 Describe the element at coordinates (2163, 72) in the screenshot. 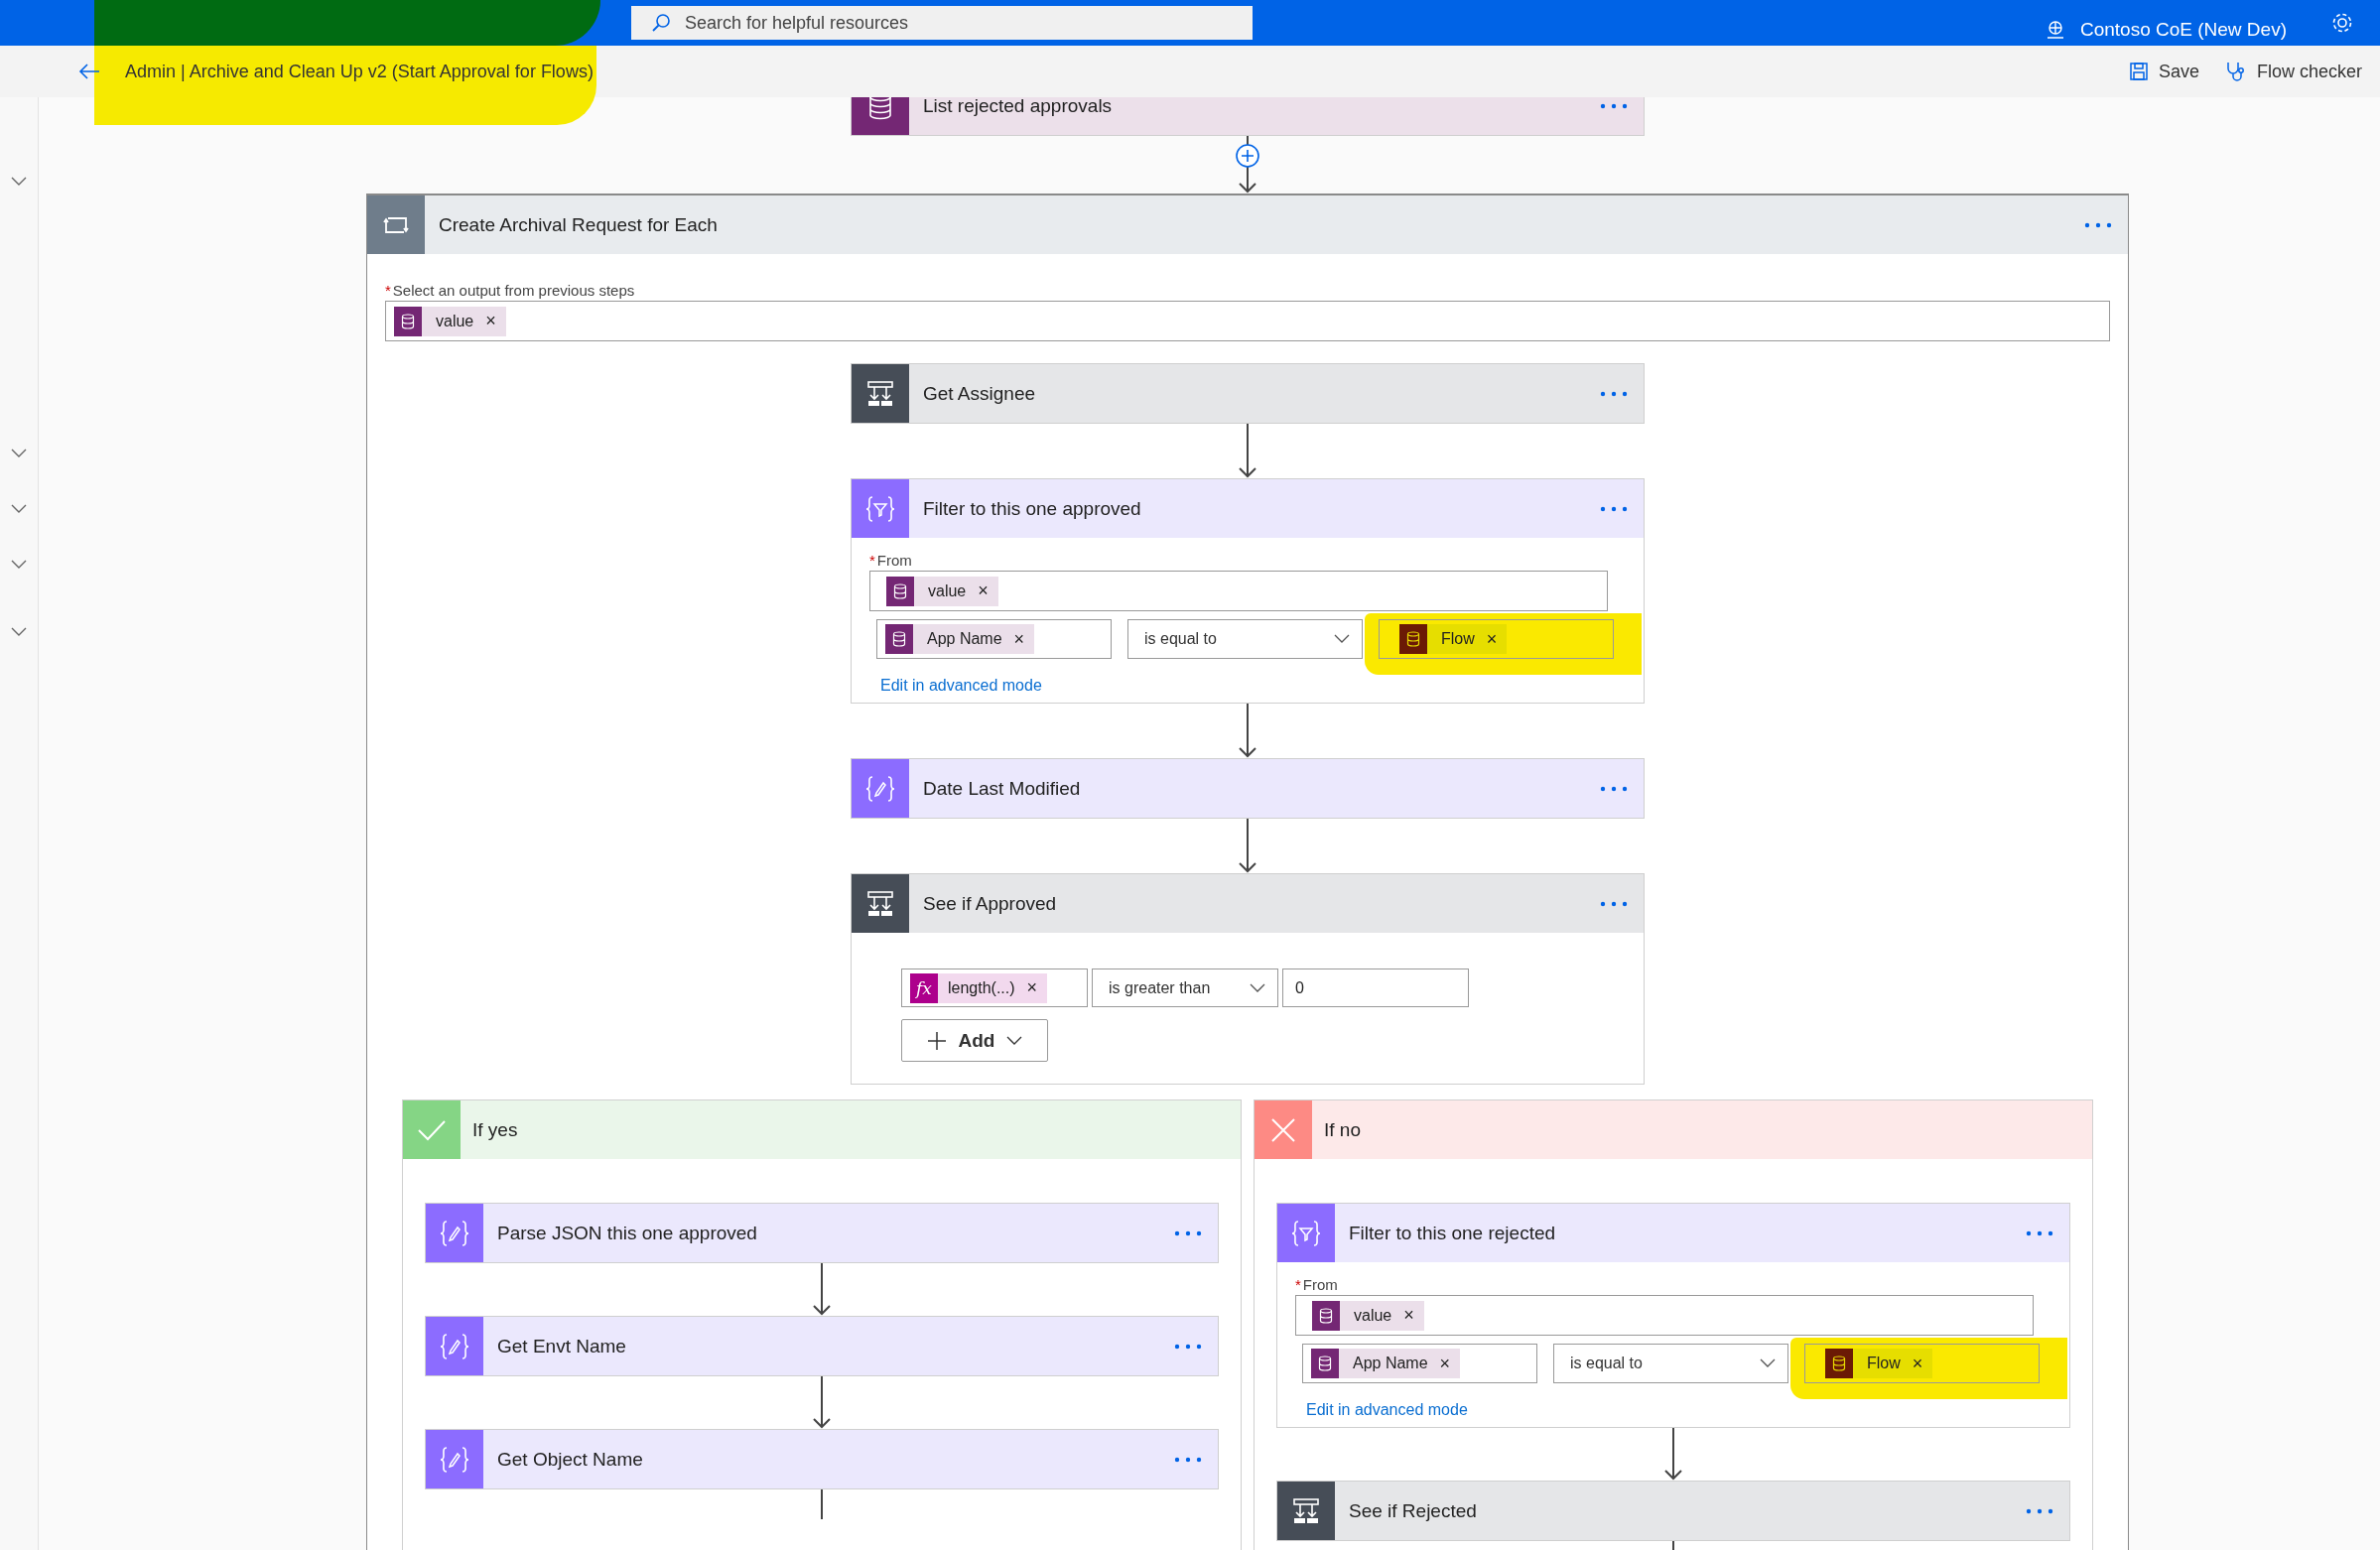

I see `save-button: Save` at that location.